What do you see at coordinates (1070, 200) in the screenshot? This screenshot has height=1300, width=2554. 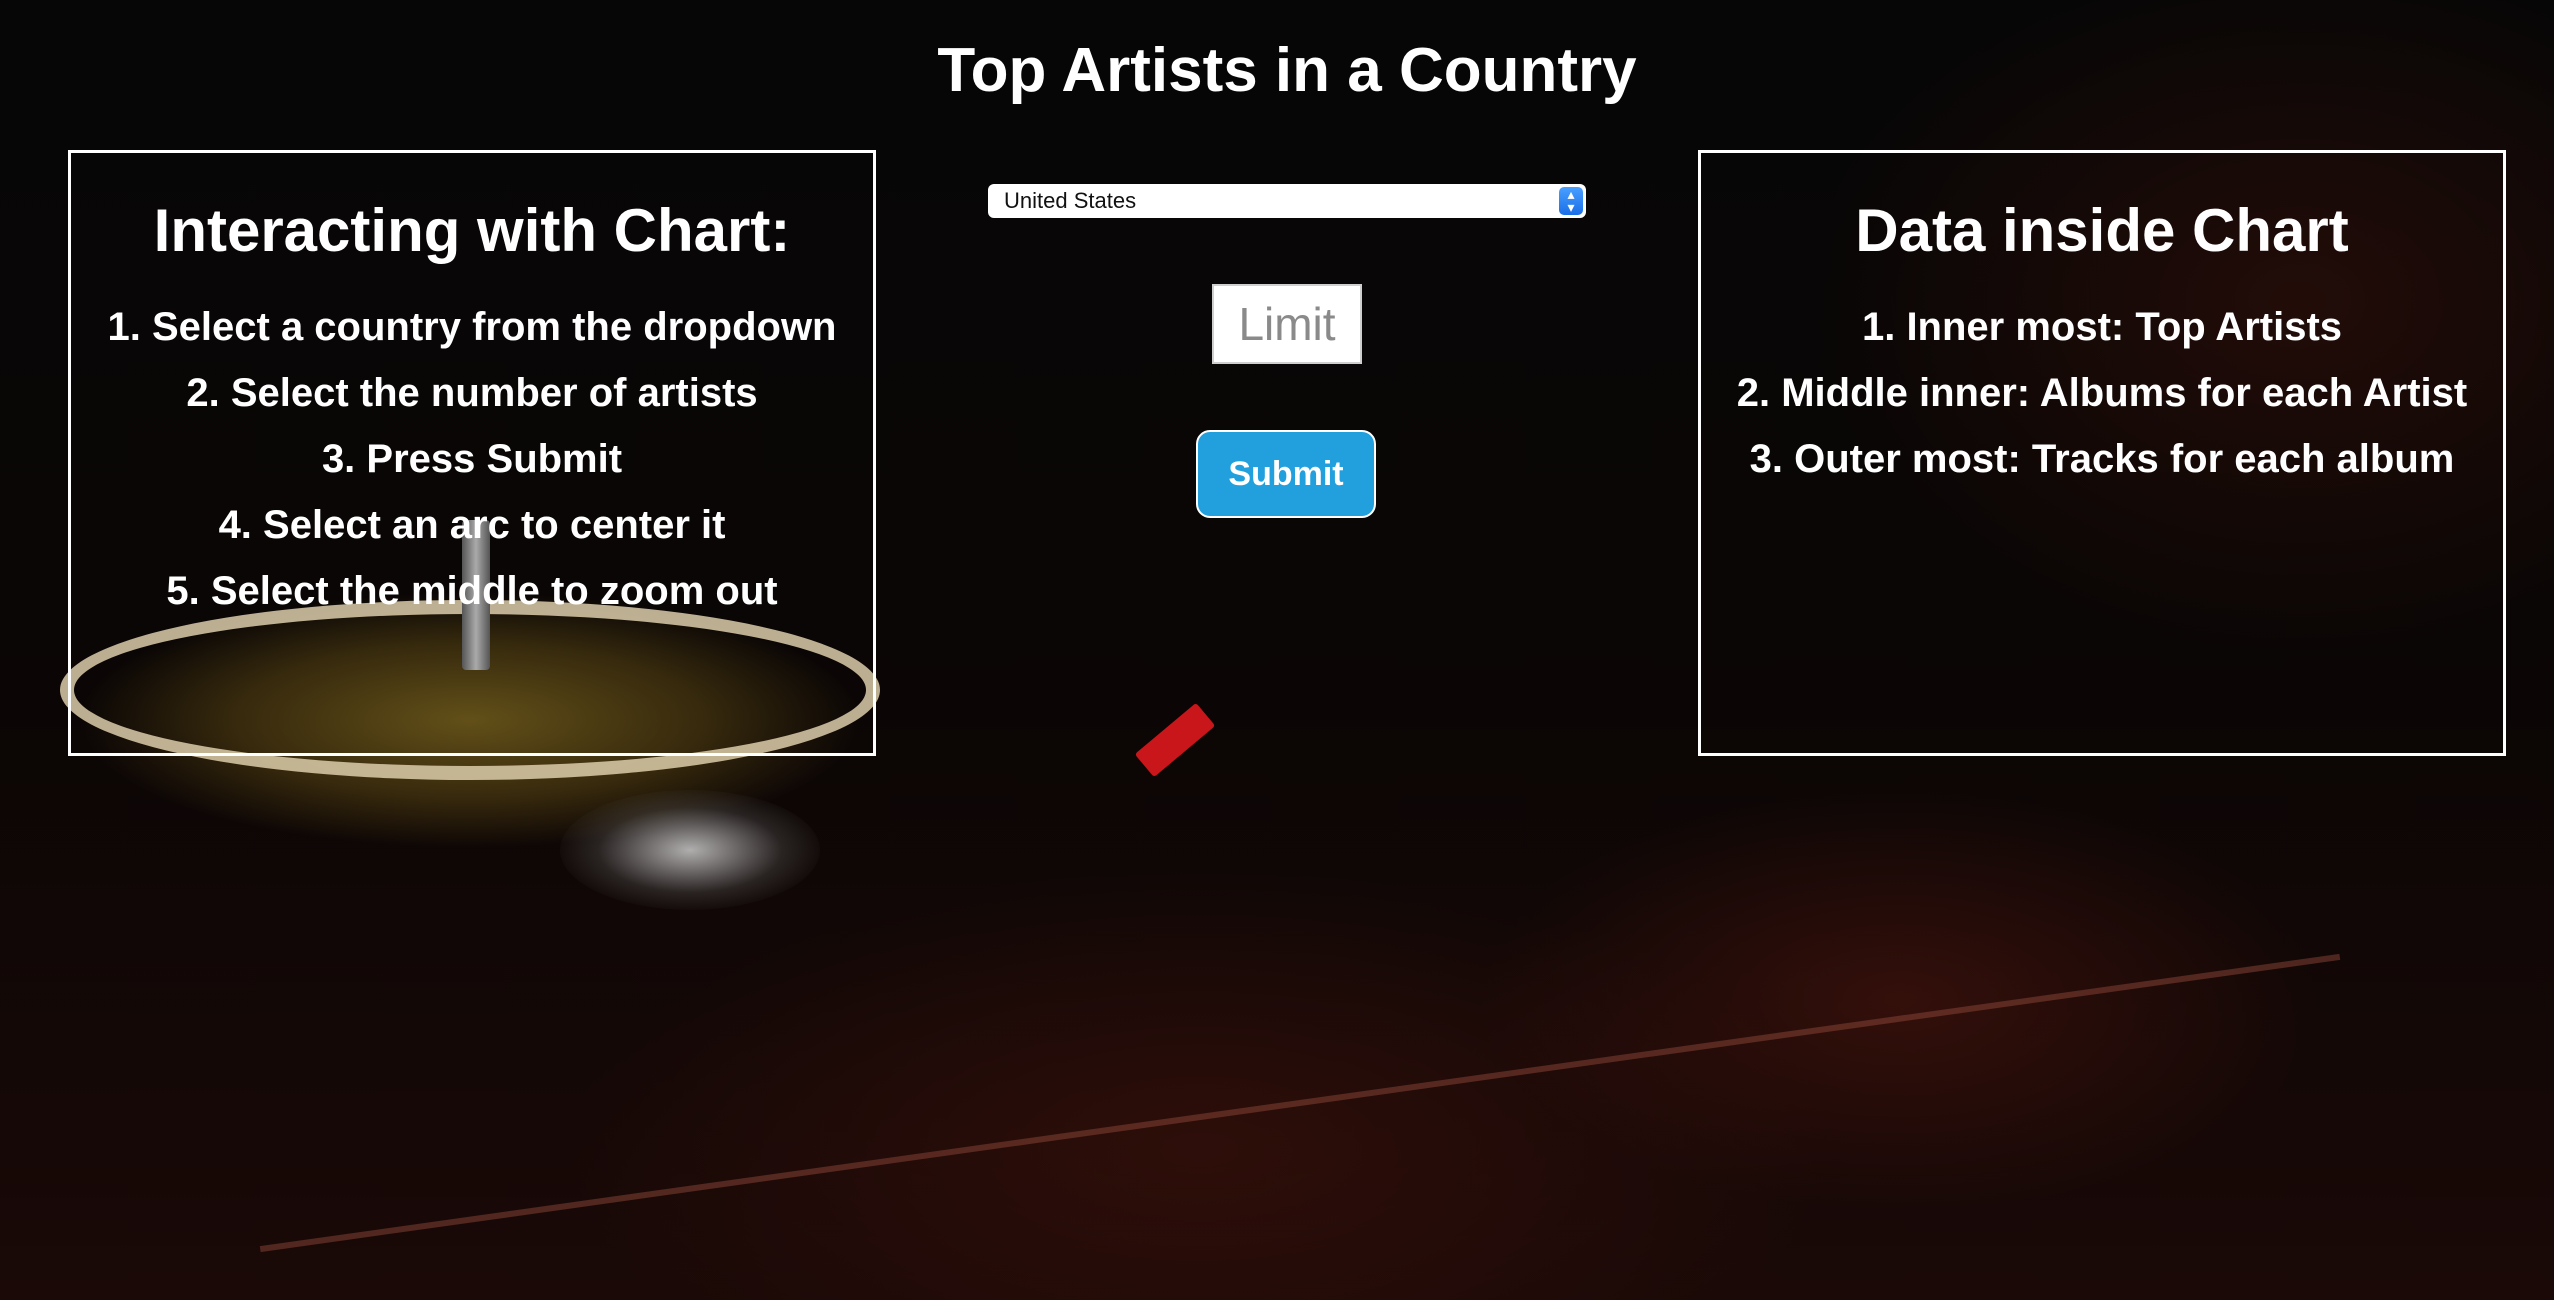 I see `country-dropdown-value: United States` at bounding box center [1070, 200].